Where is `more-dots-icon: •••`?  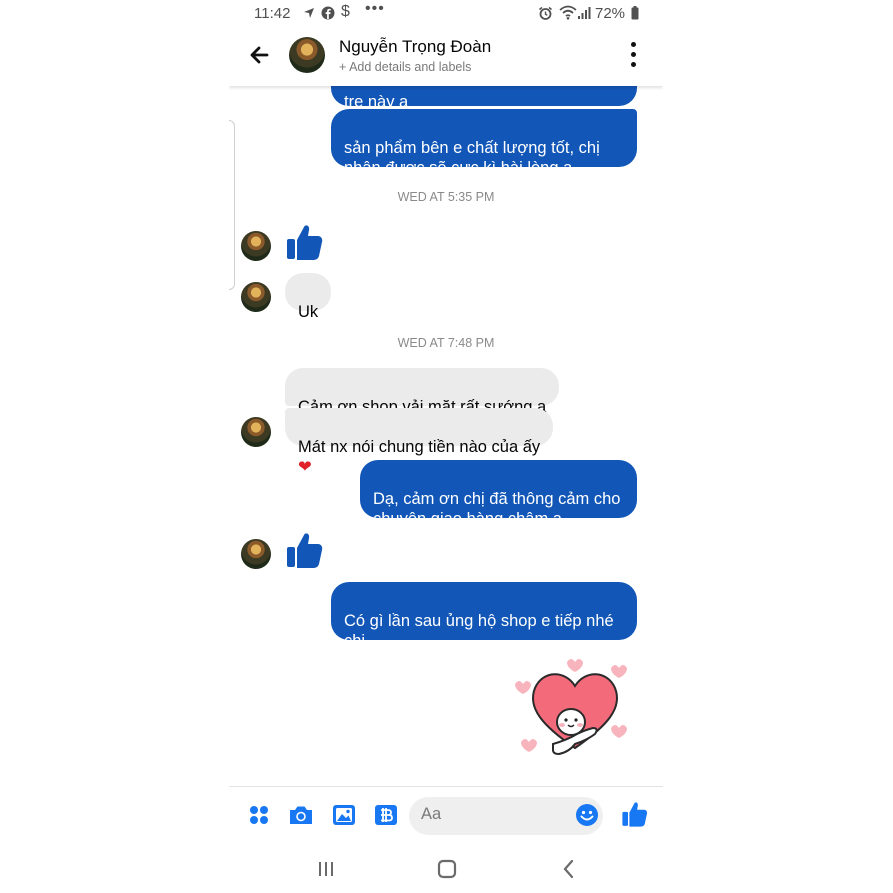
more-dots-icon: ••• is located at coordinates (375, 8).